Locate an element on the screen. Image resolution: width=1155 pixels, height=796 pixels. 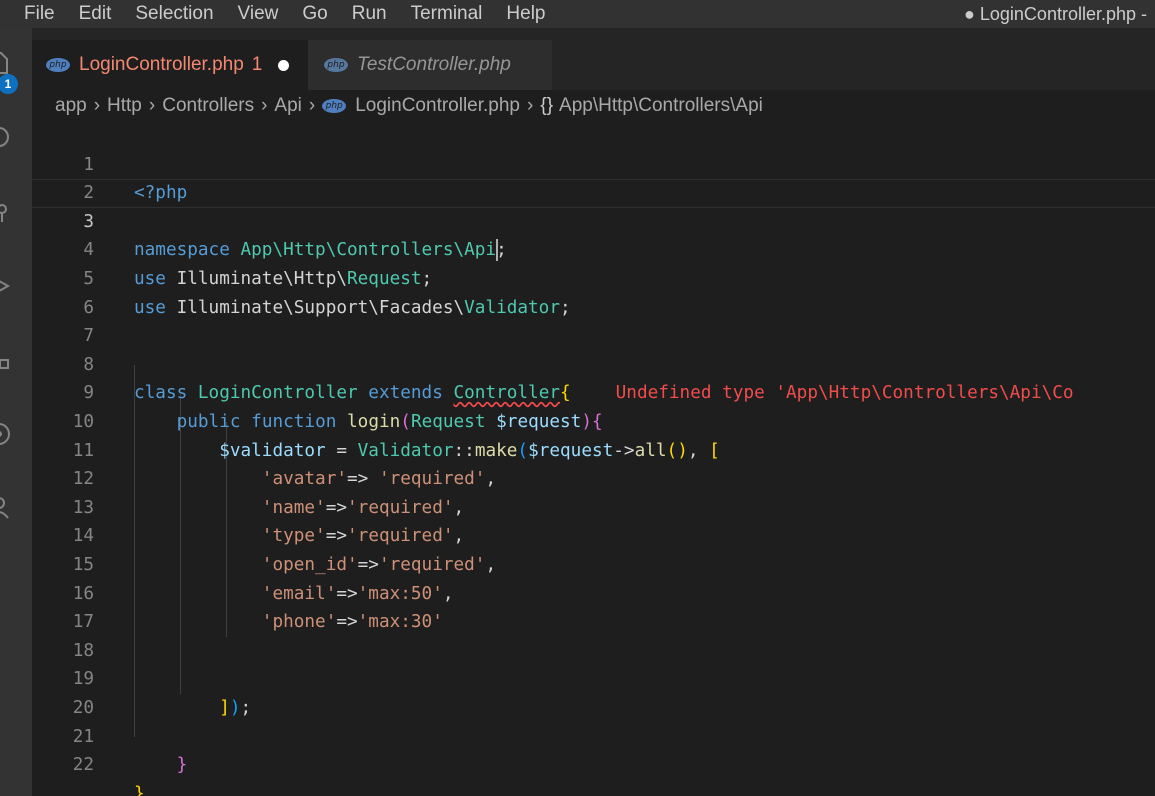
explorer-badge: 1 is located at coordinates (9, 84).